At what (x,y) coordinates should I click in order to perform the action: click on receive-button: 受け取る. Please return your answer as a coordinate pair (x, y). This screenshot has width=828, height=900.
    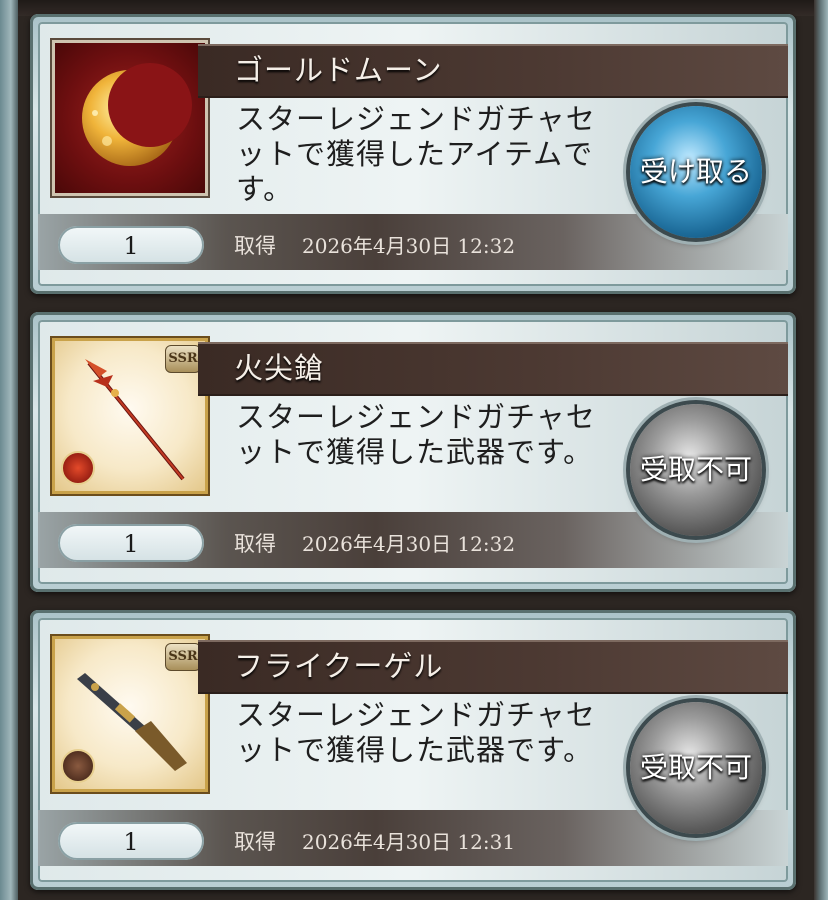
    Looking at the image, I should click on (696, 172).